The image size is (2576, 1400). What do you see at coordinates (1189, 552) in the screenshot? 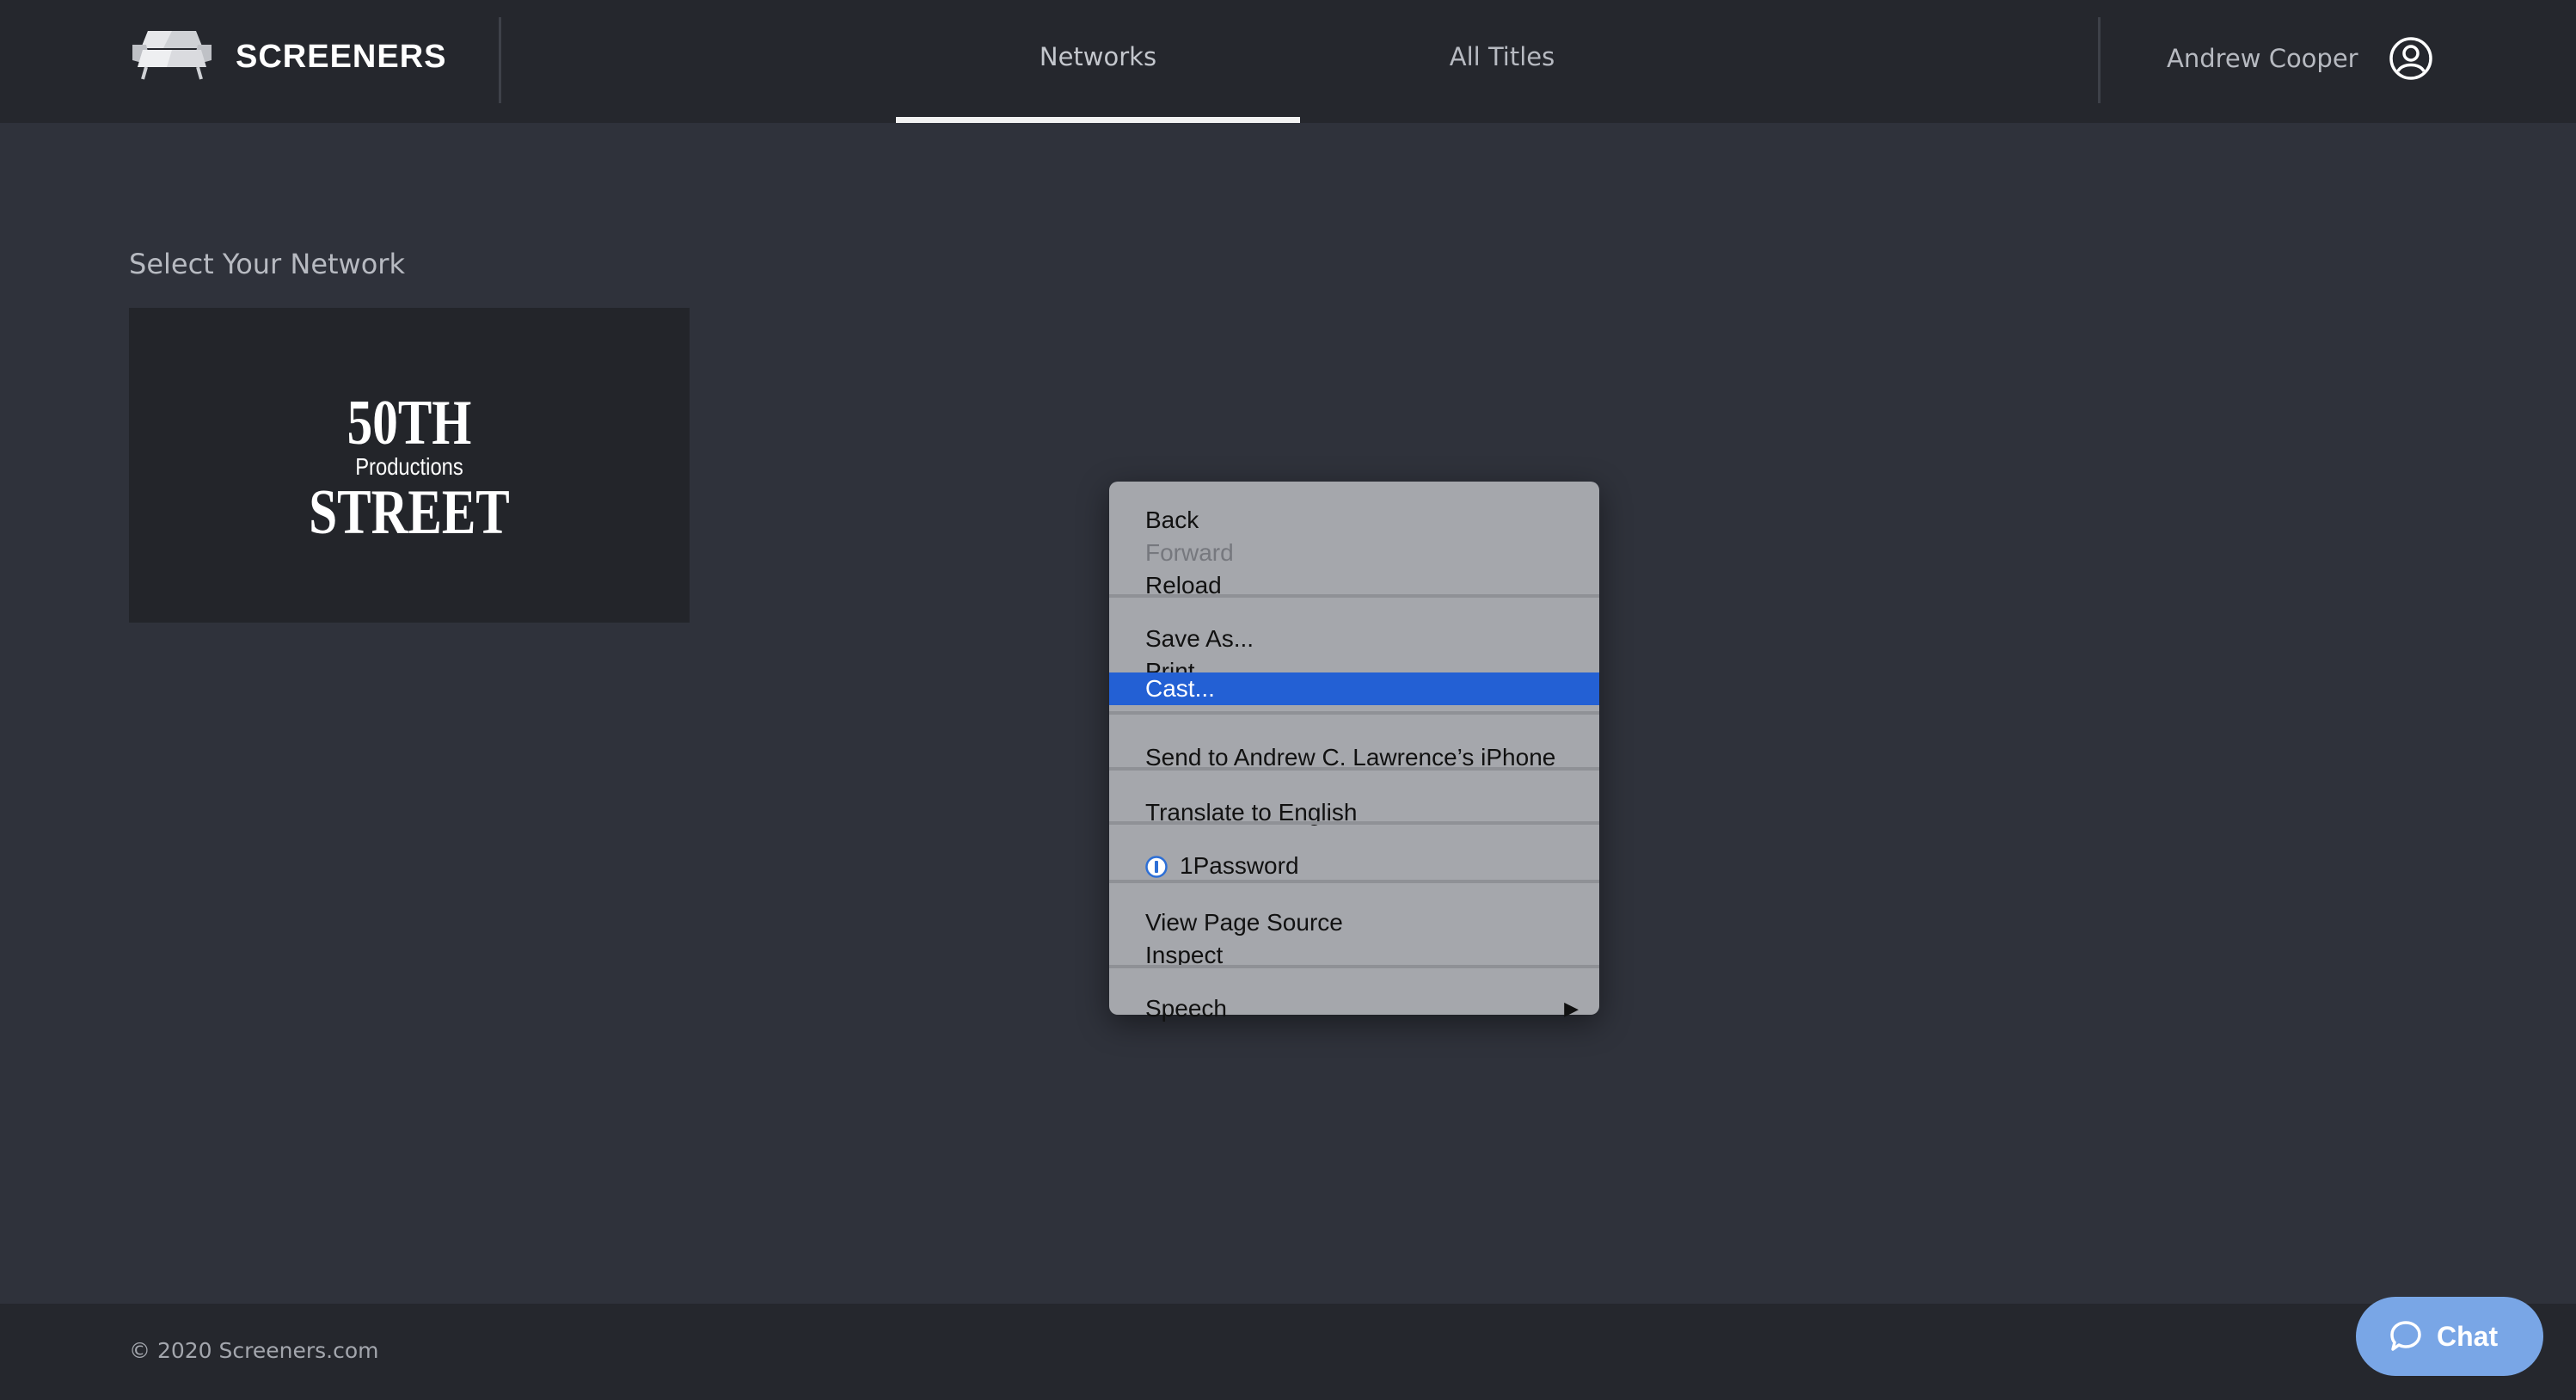
I see `menu-item-forward: Forward` at bounding box center [1189, 552].